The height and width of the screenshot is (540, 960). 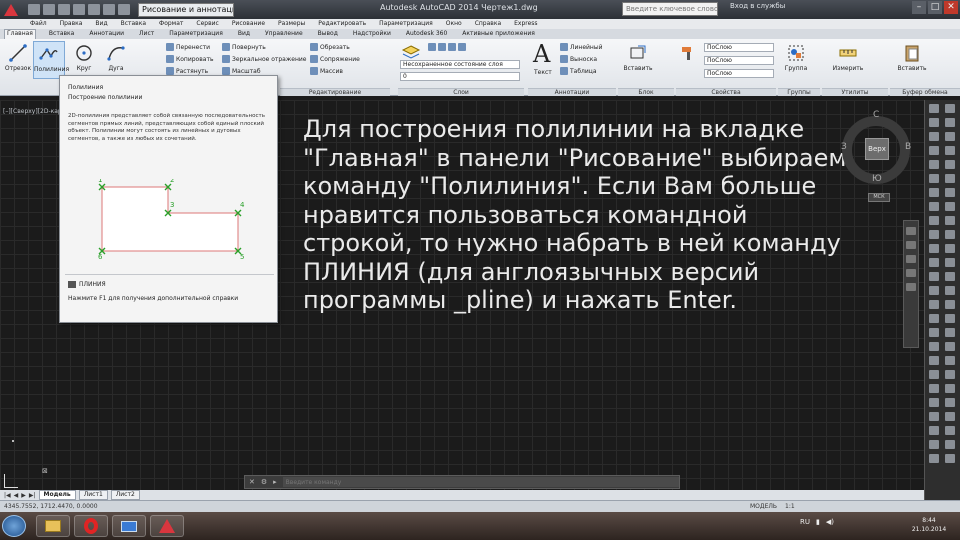 What do you see at coordinates (763, 506) in the screenshot?
I see `model-space-toggle: МОДЕЛЬ` at bounding box center [763, 506].